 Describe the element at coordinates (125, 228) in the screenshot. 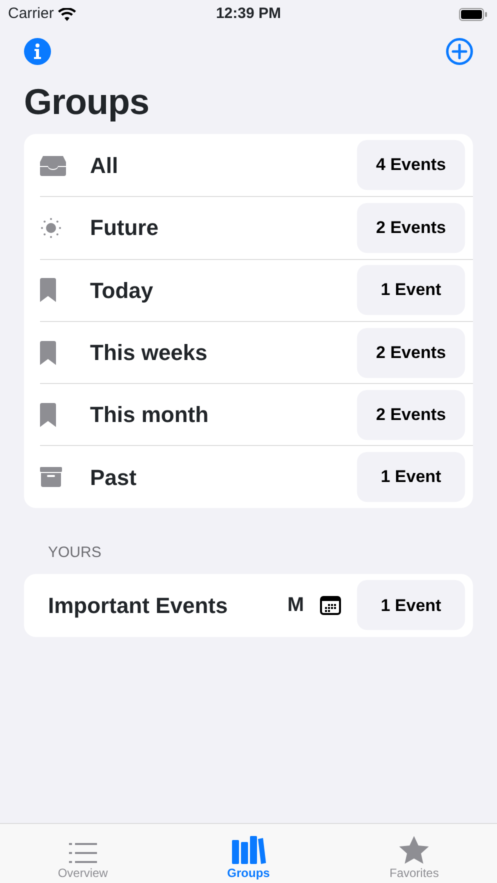

I see `group-name: Future` at that location.